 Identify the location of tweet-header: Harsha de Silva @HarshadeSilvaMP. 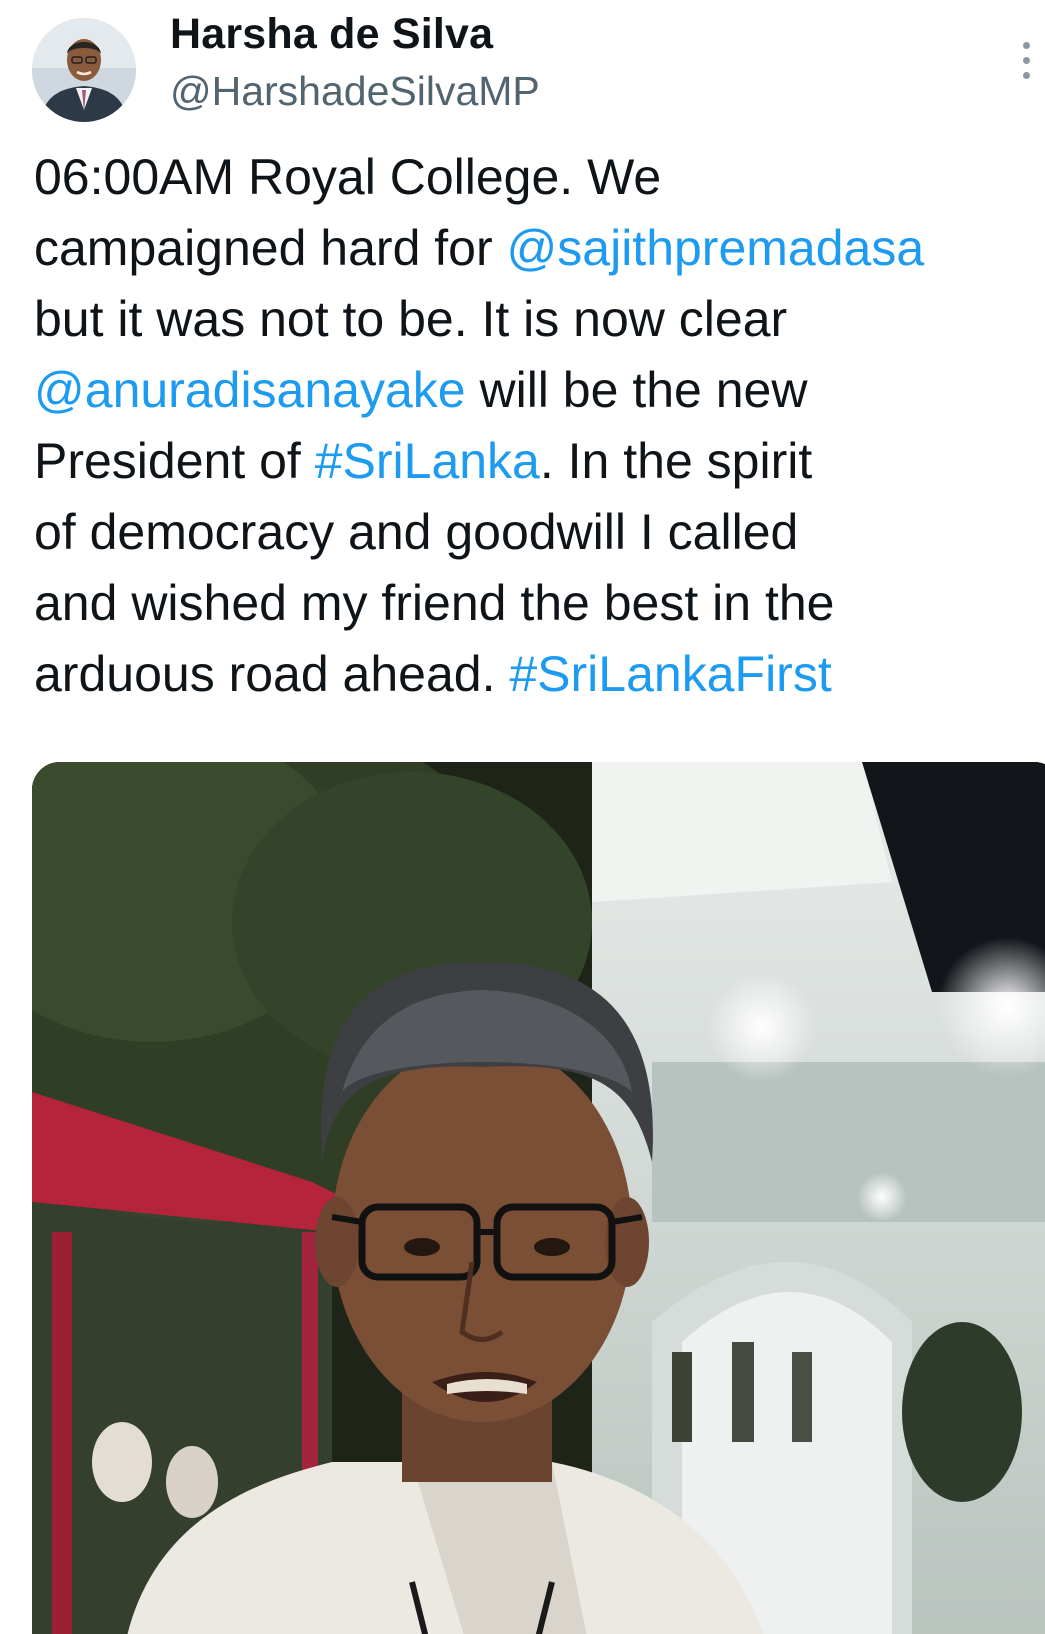
(522, 65).